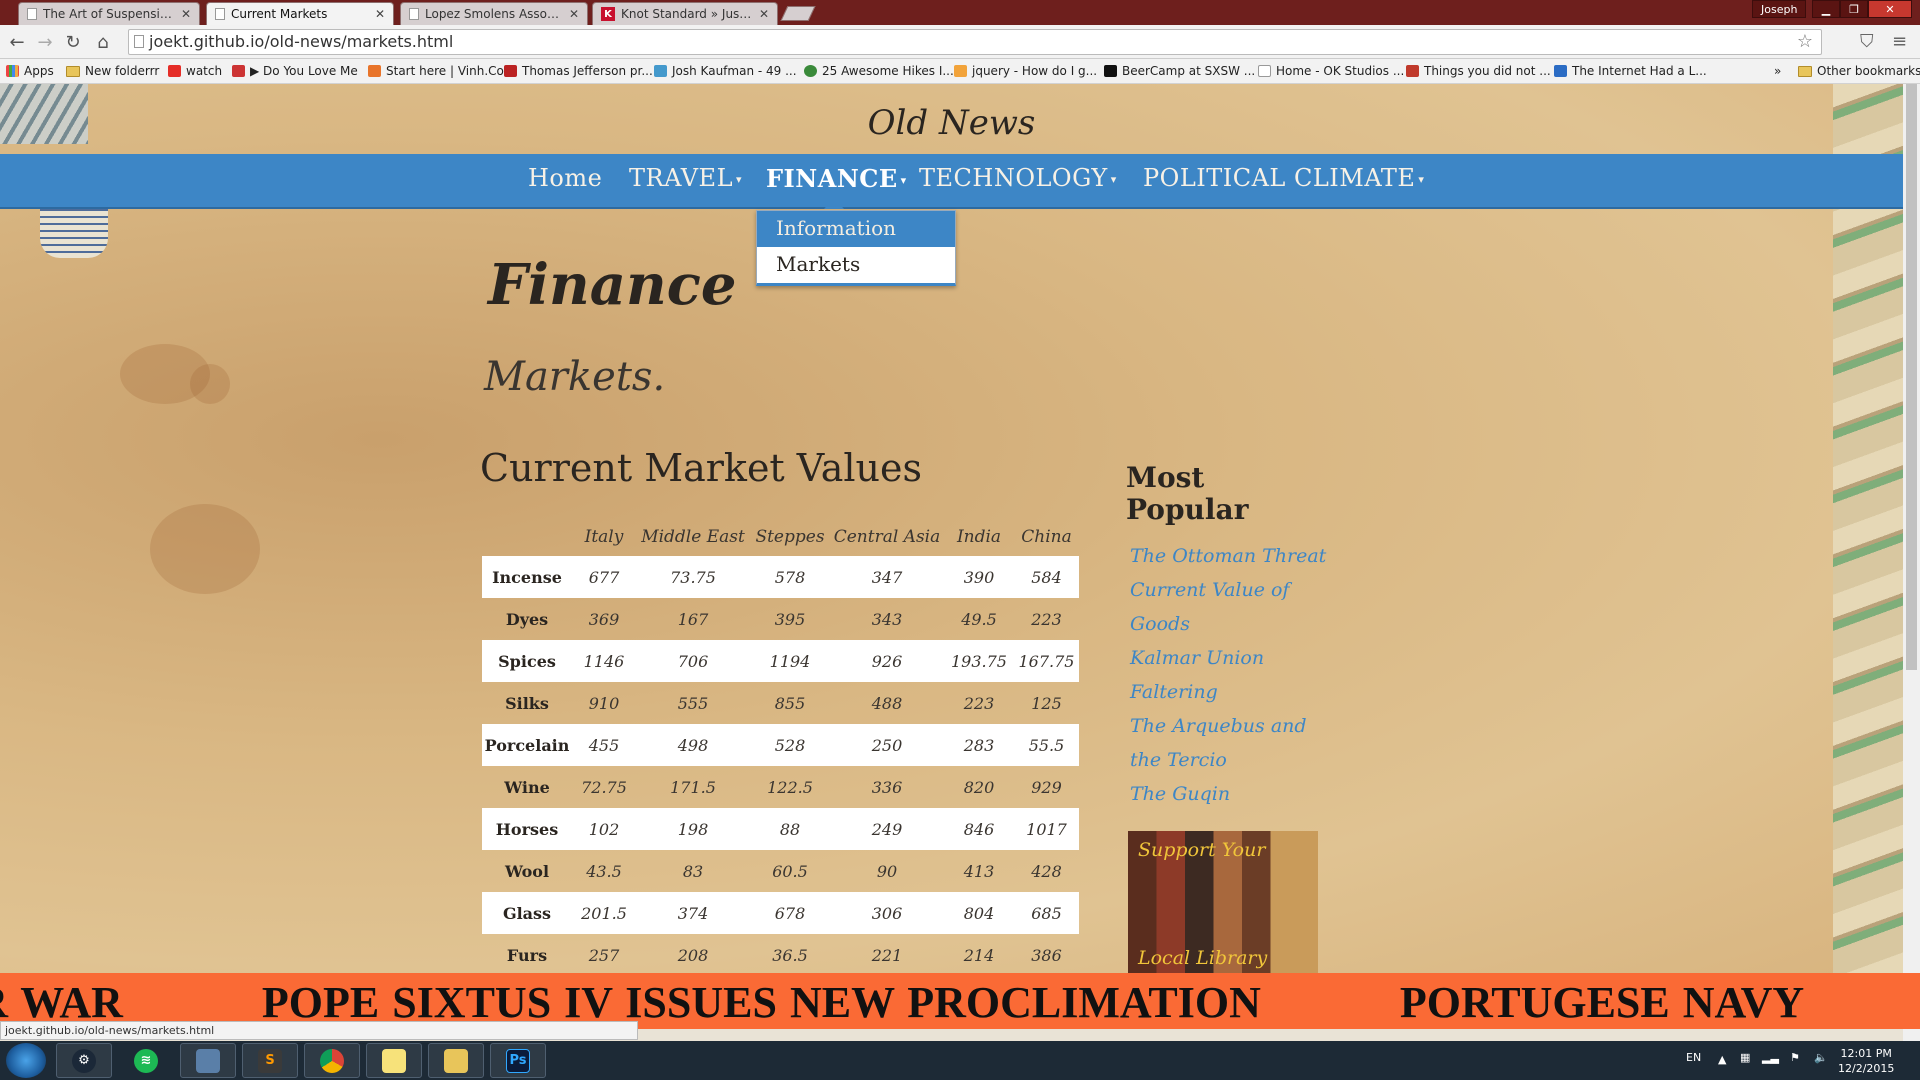 This screenshot has width=1920, height=1080. I want to click on reload-icon: ↻, so click(73, 42).